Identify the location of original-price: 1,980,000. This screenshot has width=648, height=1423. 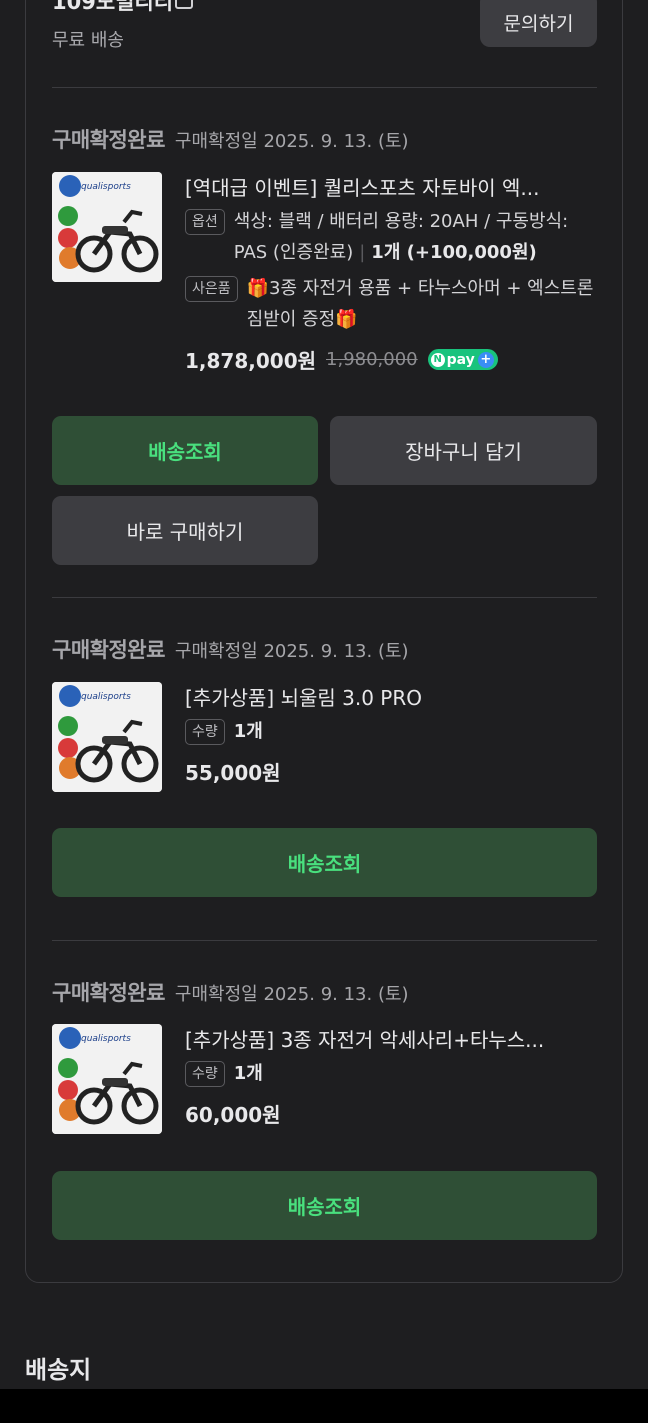
(372, 359).